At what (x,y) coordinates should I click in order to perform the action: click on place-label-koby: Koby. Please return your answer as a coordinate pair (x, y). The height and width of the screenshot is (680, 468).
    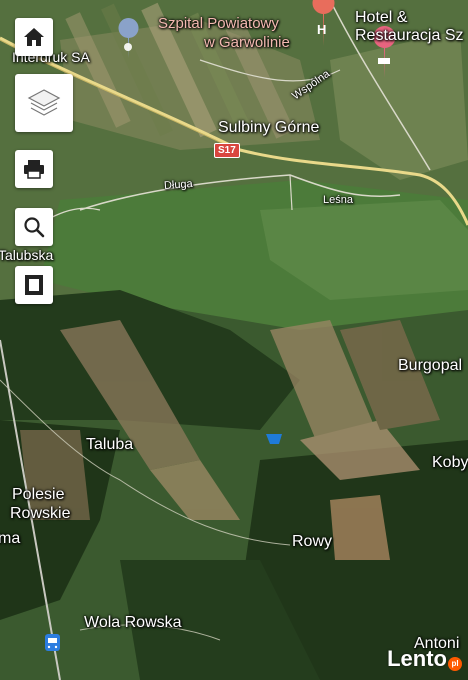
    Looking at the image, I should click on (450, 463).